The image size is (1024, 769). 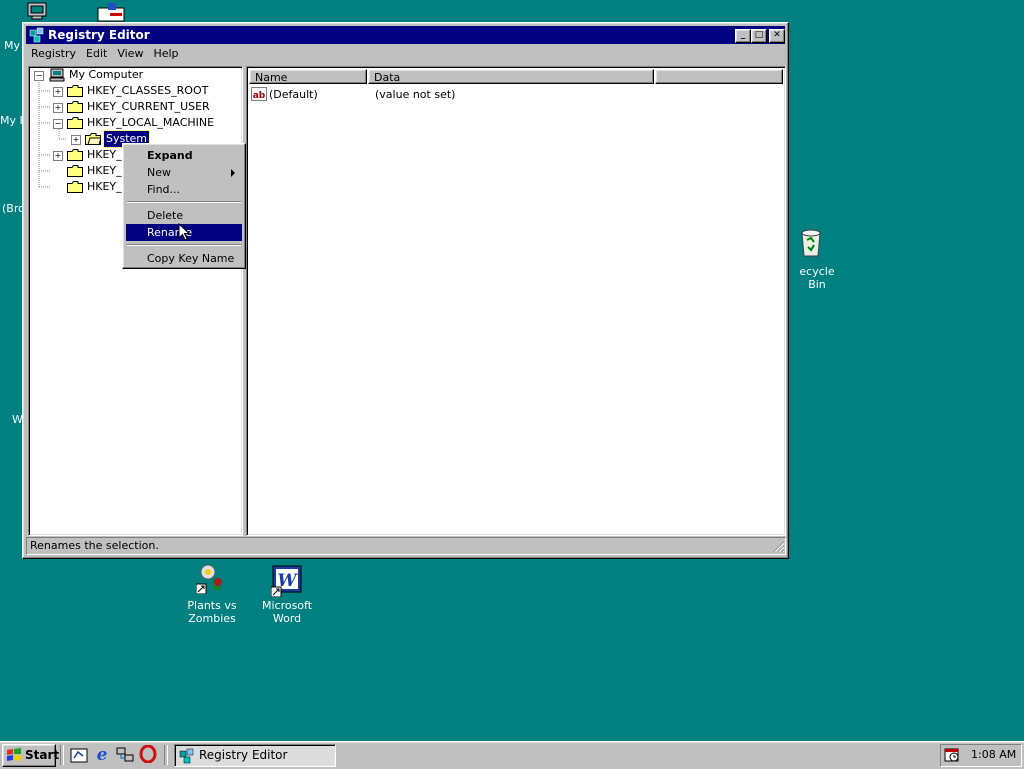 What do you see at coordinates (512, 755) in the screenshot?
I see `taskbar: Start e Registry Editor 1:08 AM` at bounding box center [512, 755].